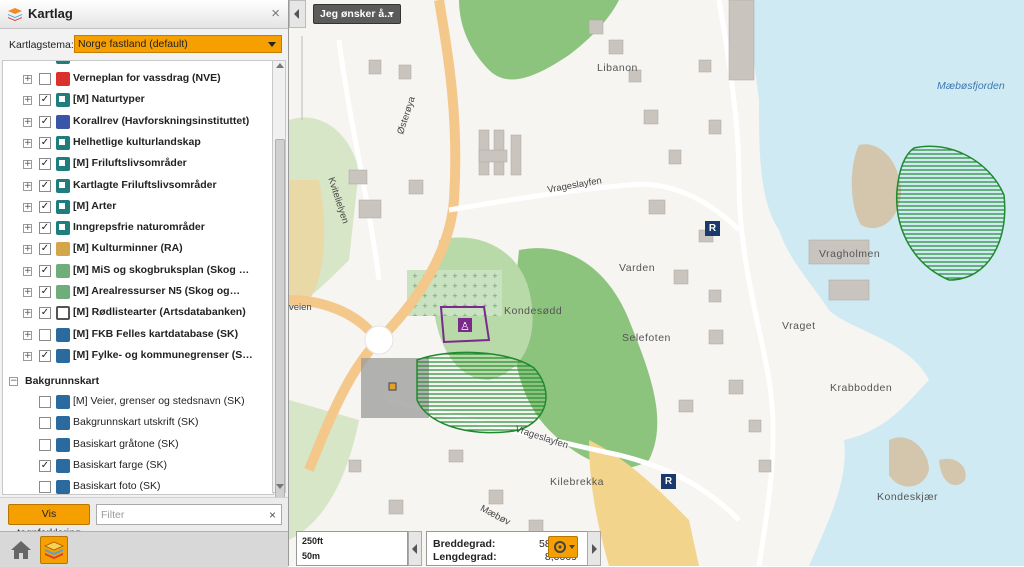  What do you see at coordinates (138, 423) in the screenshot?
I see `background-layer-row: Bakgrunnskart utskrift (SK)` at bounding box center [138, 423].